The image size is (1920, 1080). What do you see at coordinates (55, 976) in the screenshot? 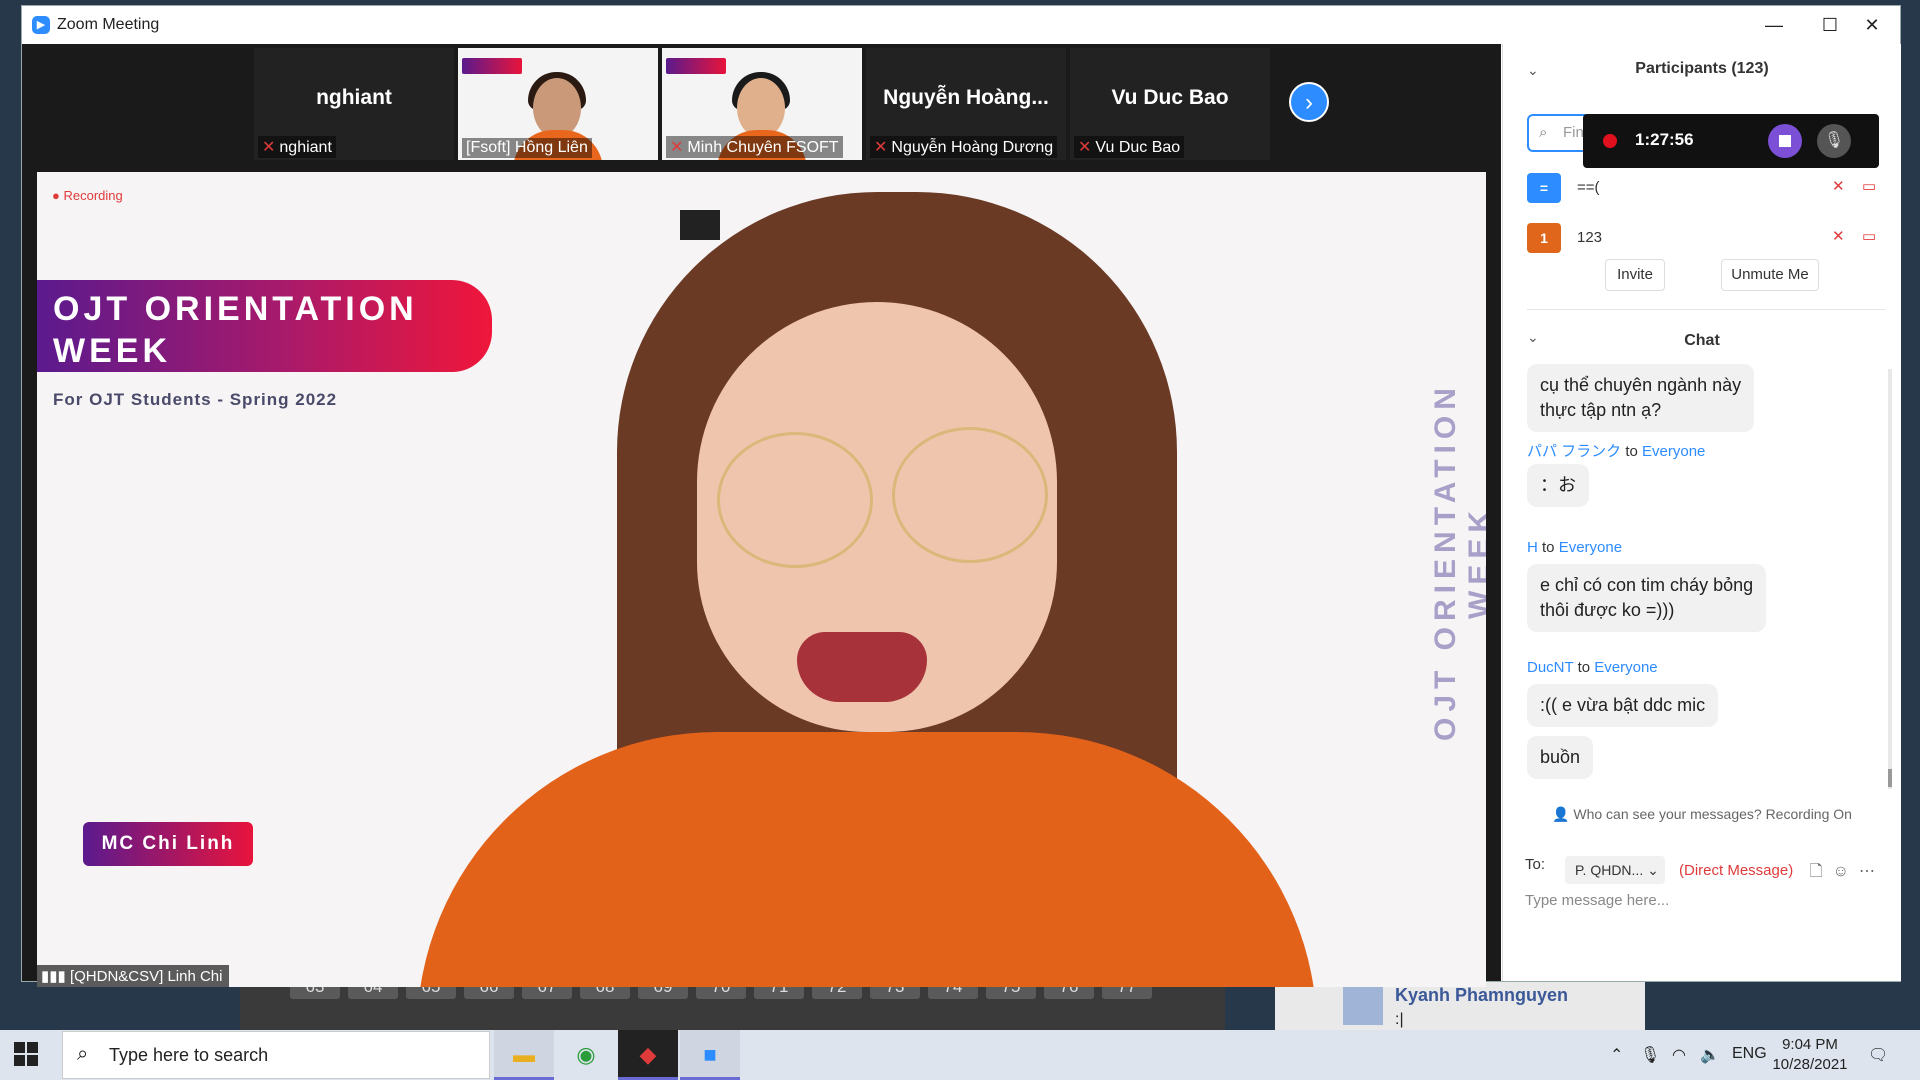
I see `signal-icon: ▮▮▮` at bounding box center [55, 976].